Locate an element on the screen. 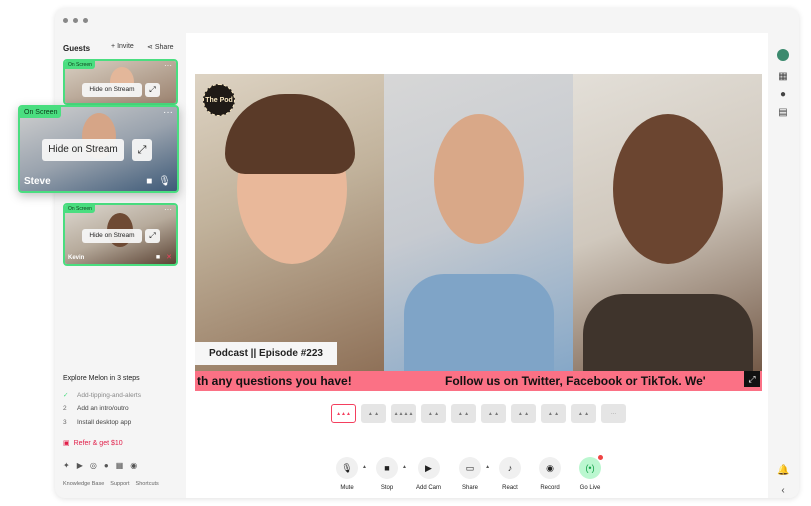 The width and height of the screenshot is (811, 506). guest-tile: On Screen ··· Hide on Stream ⤢ is located at coordinates (120, 82).